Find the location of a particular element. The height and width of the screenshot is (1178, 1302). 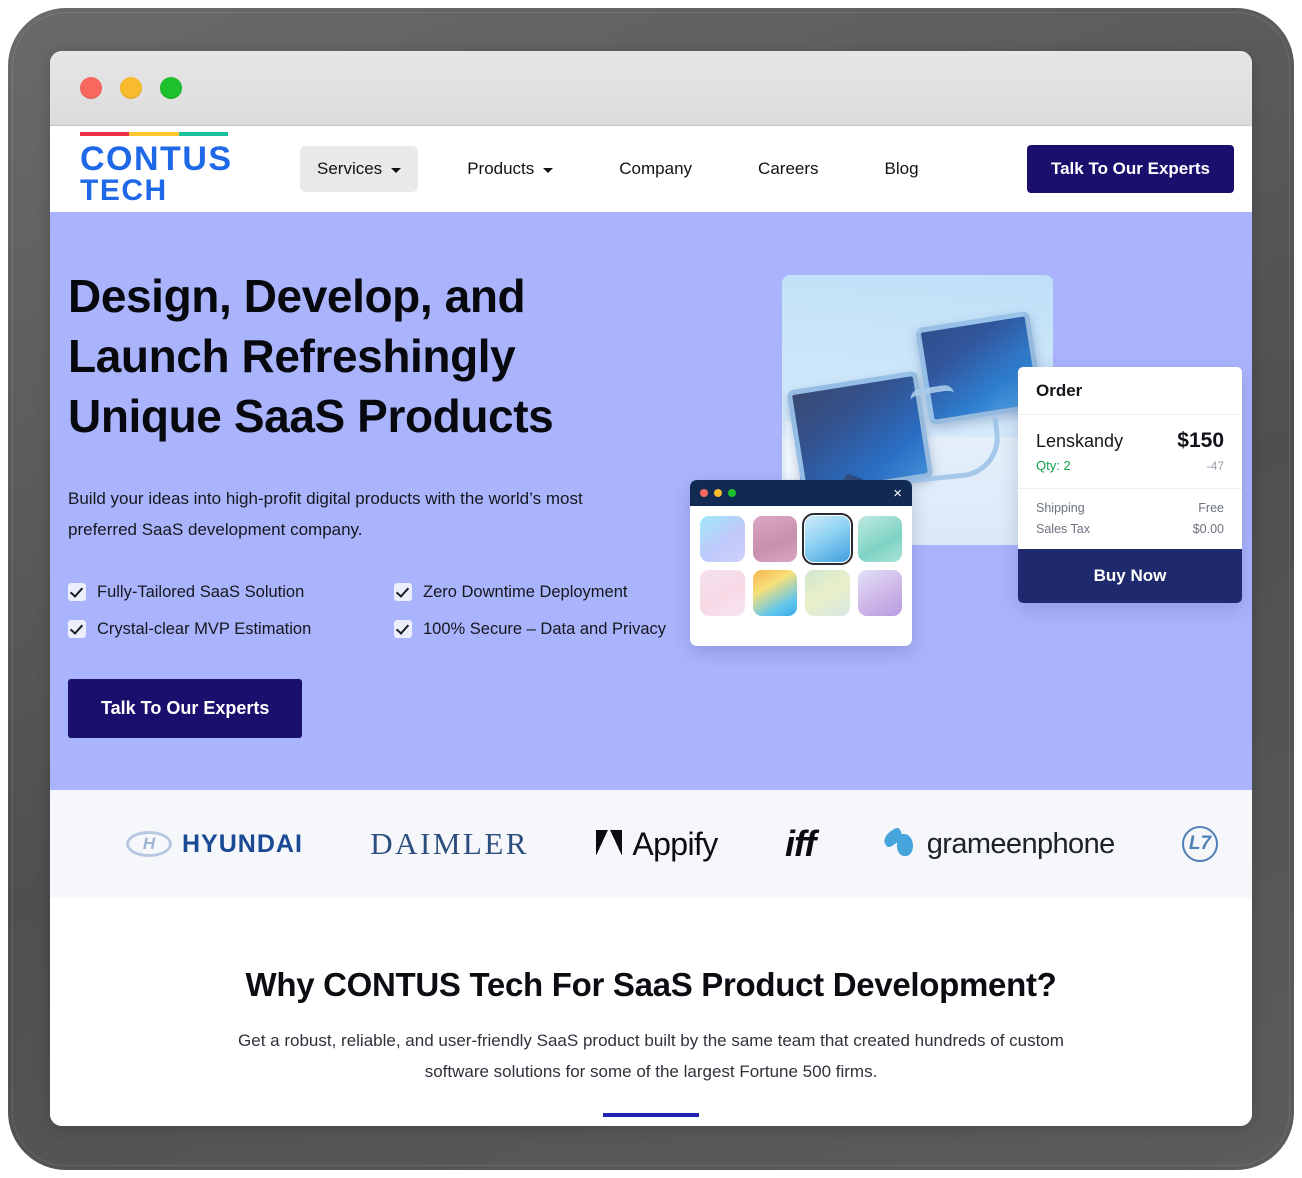

summary-row-shipping: Shipping Free is located at coordinates (1130, 508).